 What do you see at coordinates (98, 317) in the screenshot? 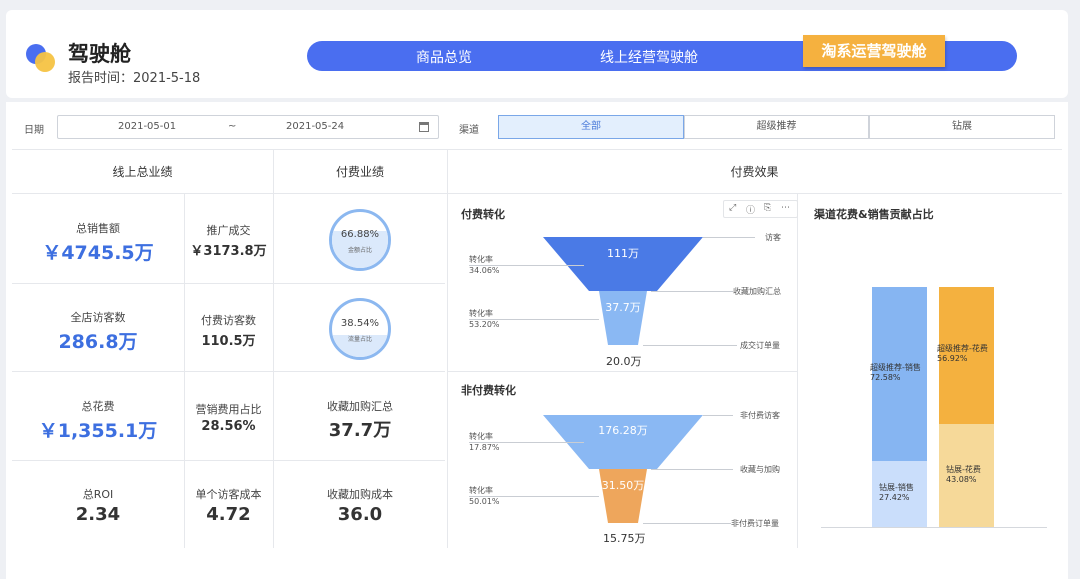
I see `metric-label: 全店访客数` at bounding box center [98, 317].